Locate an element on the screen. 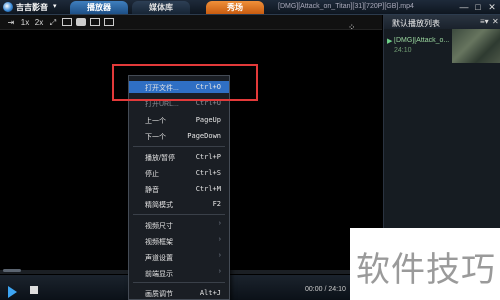 The height and width of the screenshot is (300, 500). playlist-menu-icon: ≡▾ is located at coordinates (484, 21).